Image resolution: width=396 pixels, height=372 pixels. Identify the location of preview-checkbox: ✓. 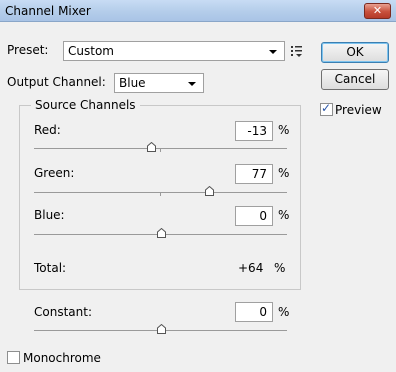
(326, 108).